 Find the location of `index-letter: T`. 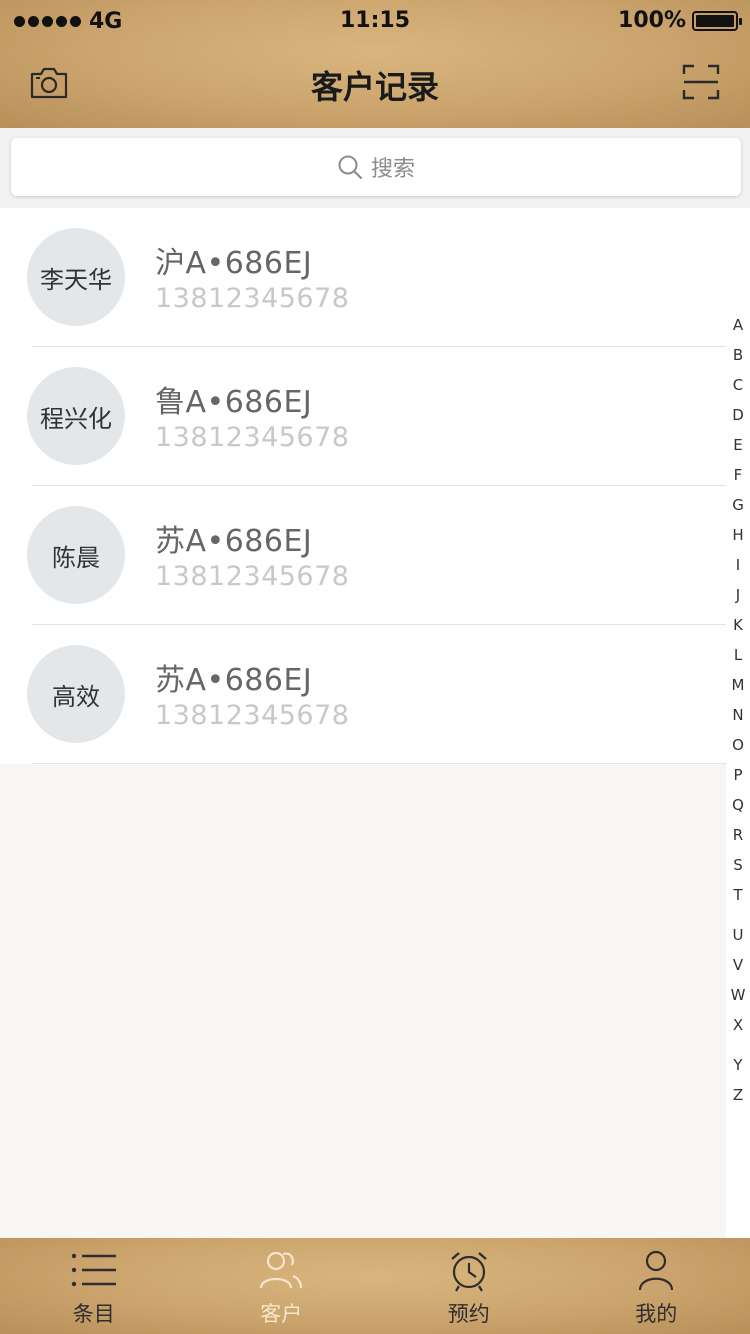

index-letter: T is located at coordinates (738, 895).